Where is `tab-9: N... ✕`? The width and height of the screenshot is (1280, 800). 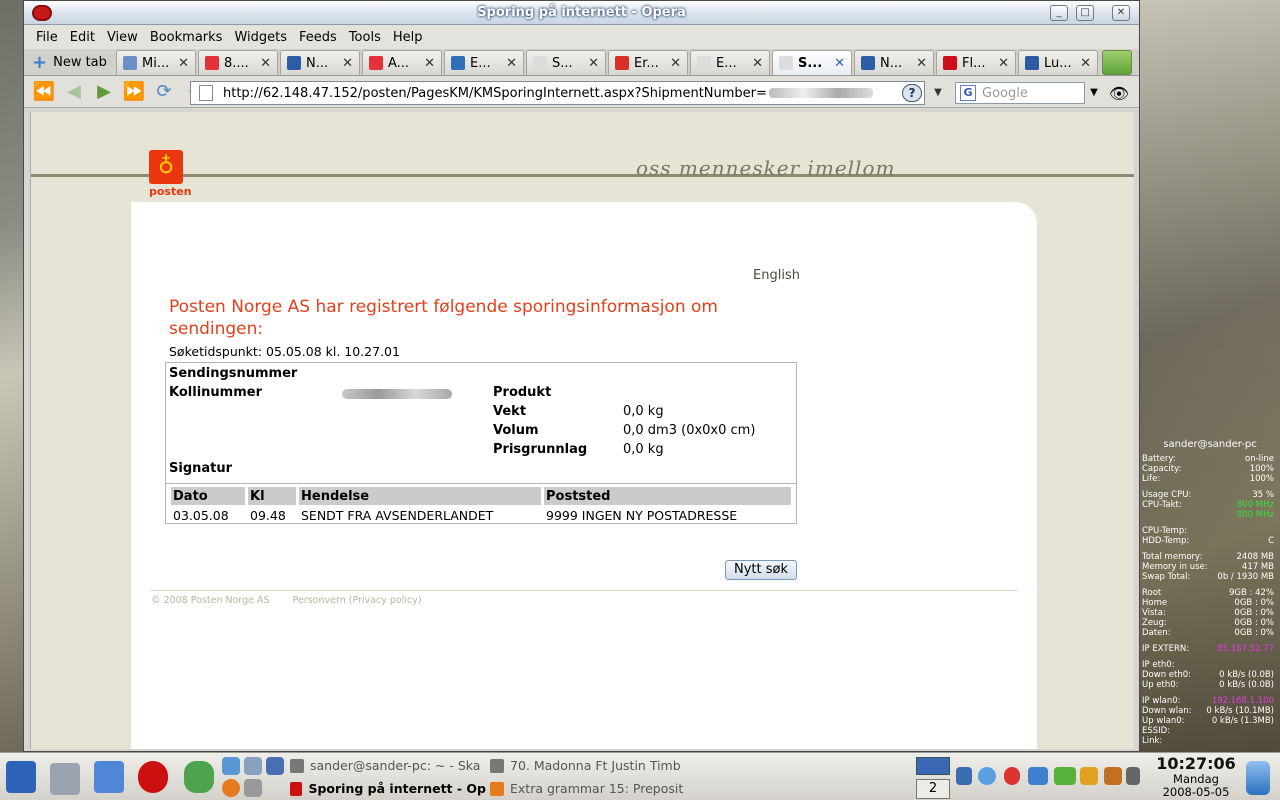 tab-9: N... ✕ is located at coordinates (894, 62).